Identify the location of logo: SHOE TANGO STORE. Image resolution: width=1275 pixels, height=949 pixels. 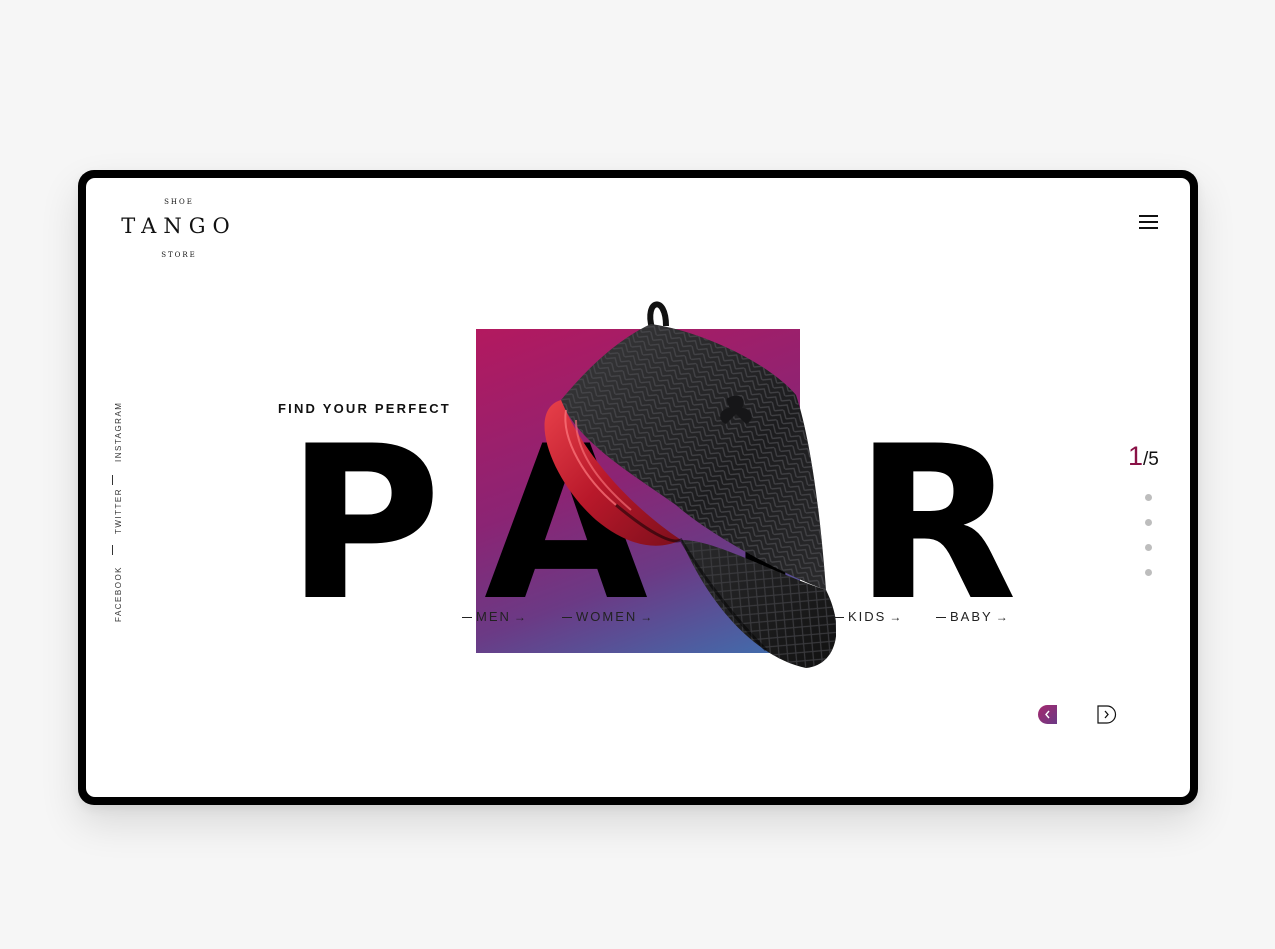
(179, 231).